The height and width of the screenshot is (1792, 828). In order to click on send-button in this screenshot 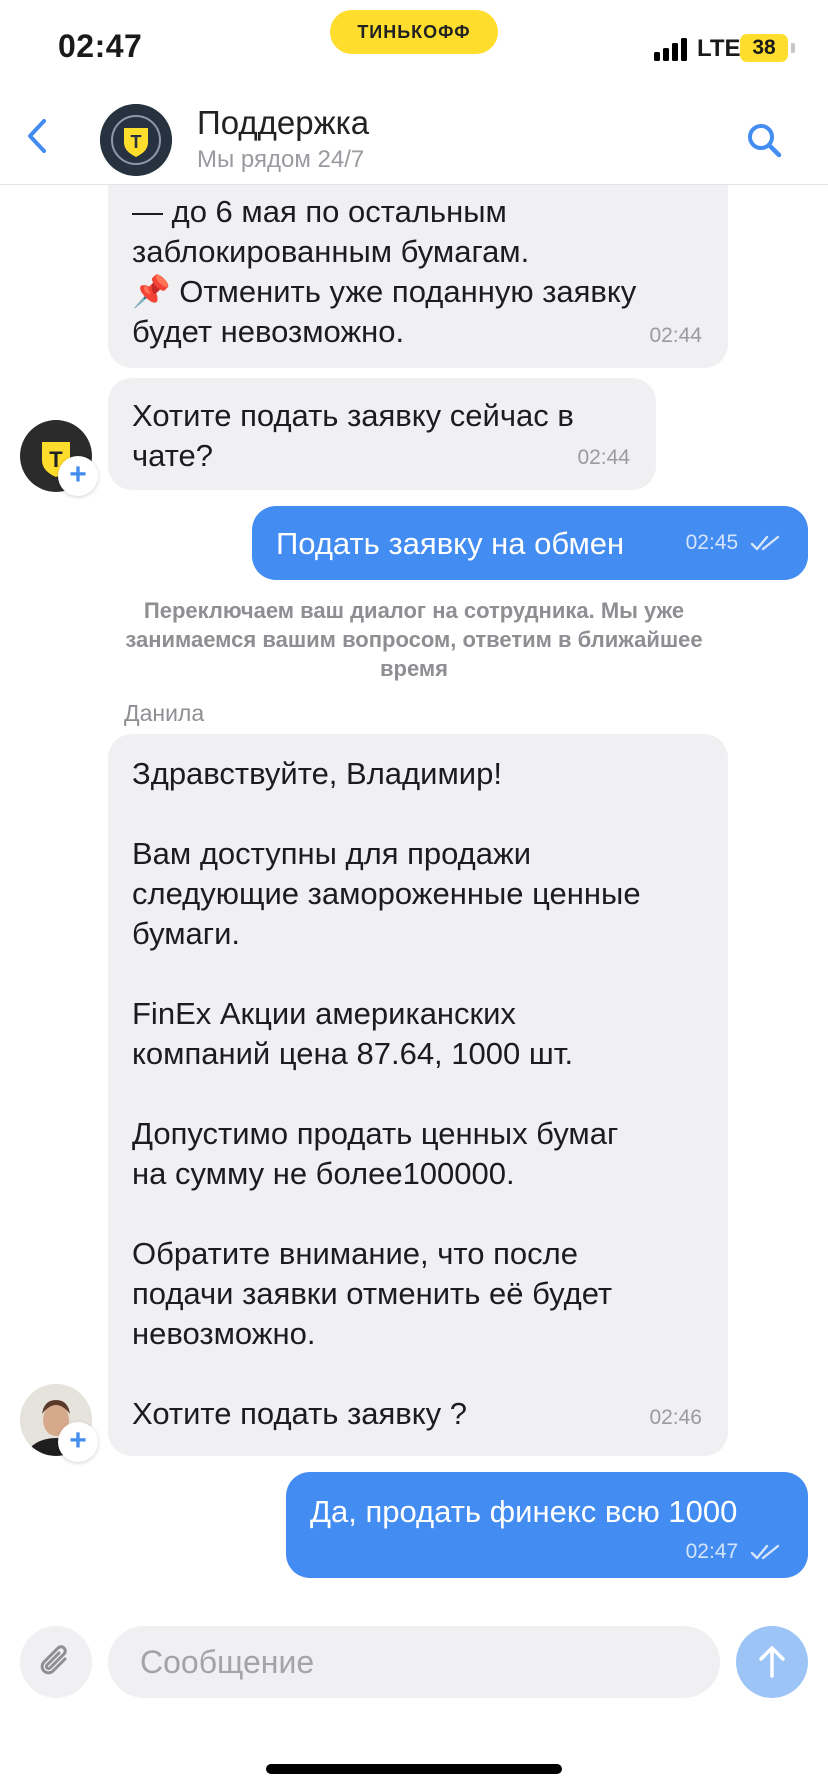, I will do `click(772, 1662)`.